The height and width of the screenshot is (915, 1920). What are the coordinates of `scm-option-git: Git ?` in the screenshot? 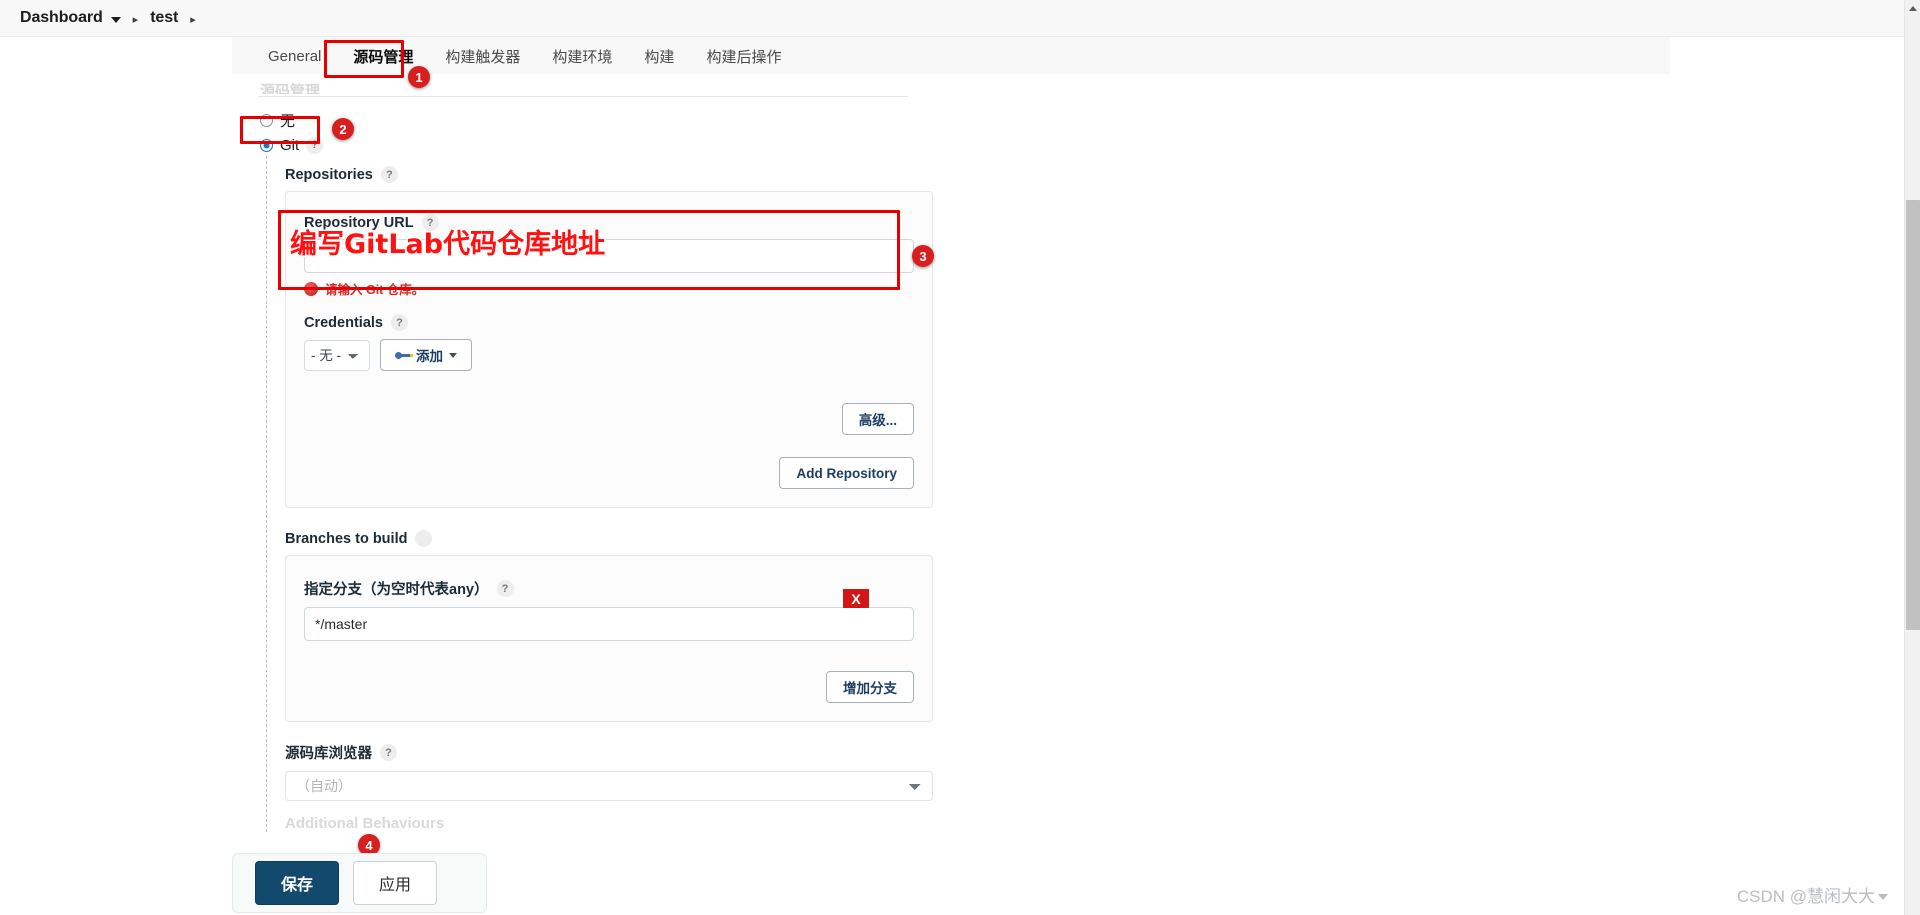 It's located at (952, 145).